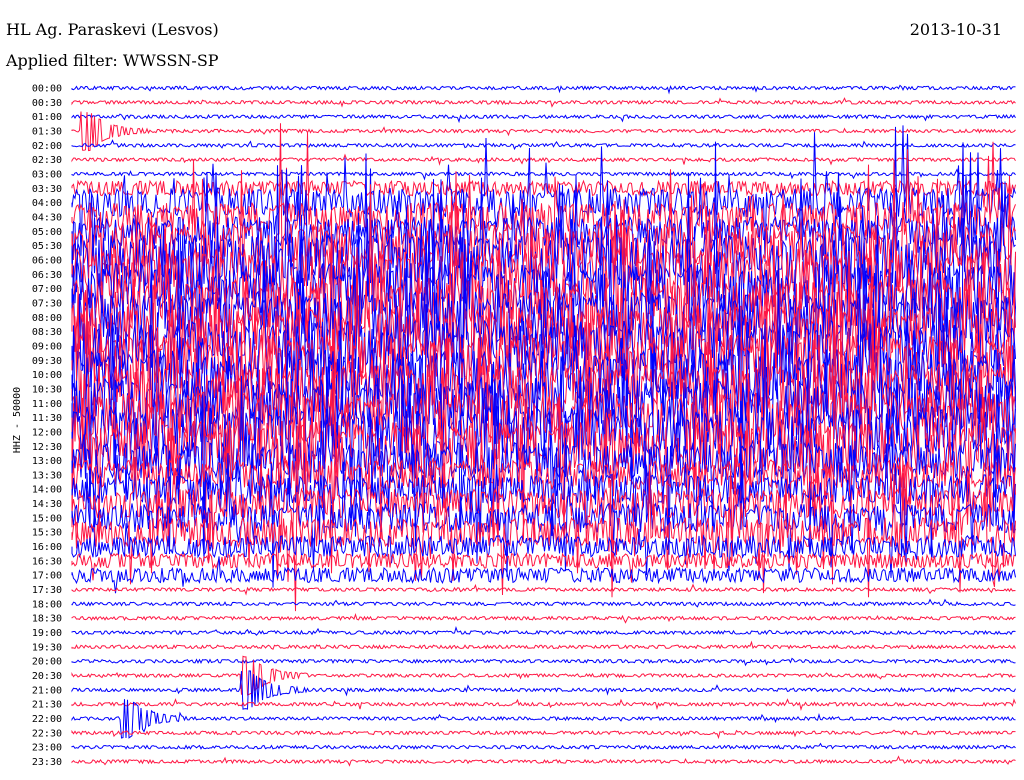  I want to click on row-time-label: 23:30, so click(47, 762).